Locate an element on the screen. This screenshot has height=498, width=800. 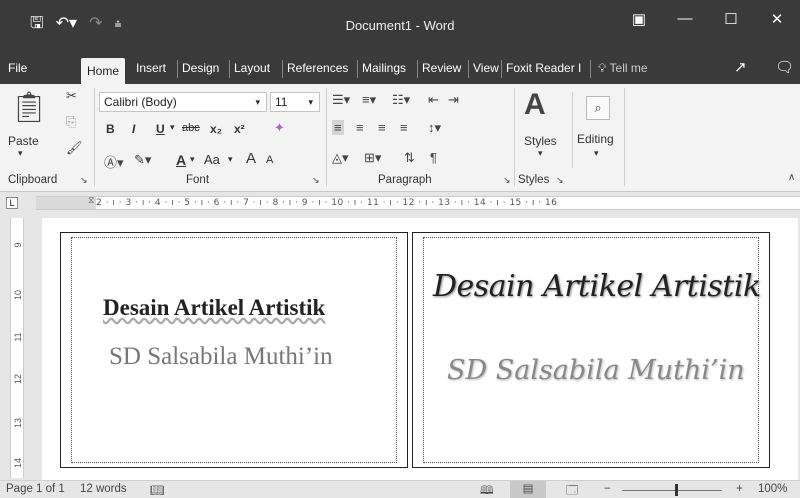
ribbon-display-icon: ▣ is located at coordinates (639, 19).